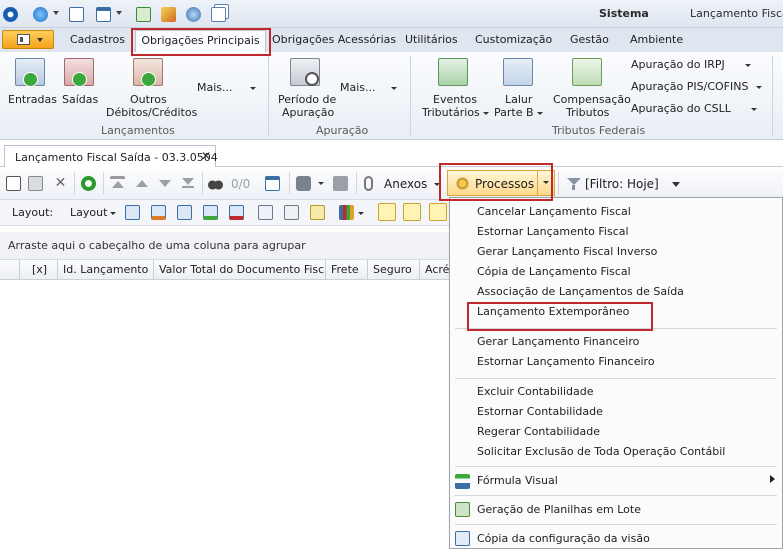 Image resolution: width=783 pixels, height=549 pixels. What do you see at coordinates (106, 270) in the screenshot?
I see `column-header-id-lancamento: Id. Lançamento` at bounding box center [106, 270].